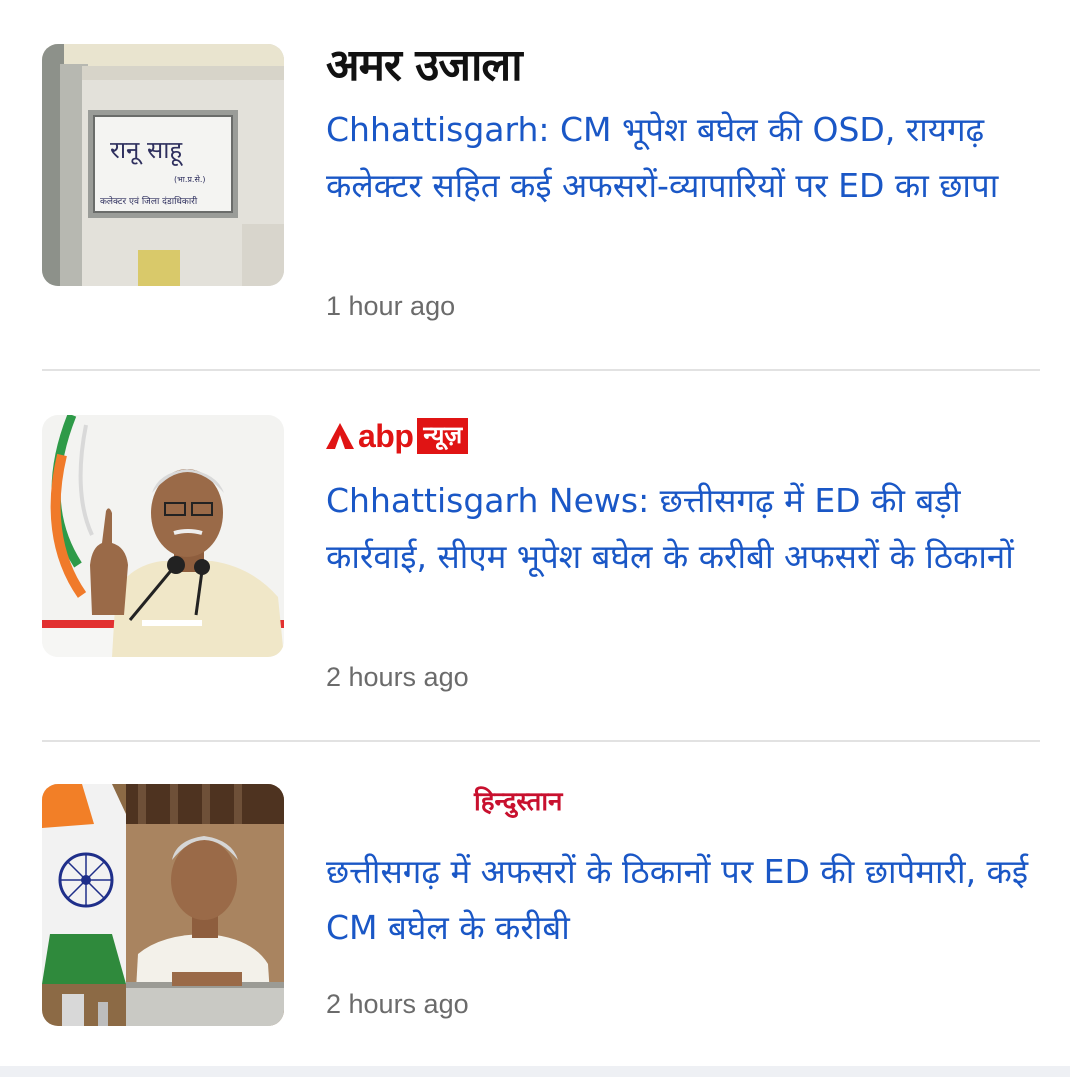  Describe the element at coordinates (146, 151) in the screenshot. I see `nameplate-name: रानू साहू` at that location.